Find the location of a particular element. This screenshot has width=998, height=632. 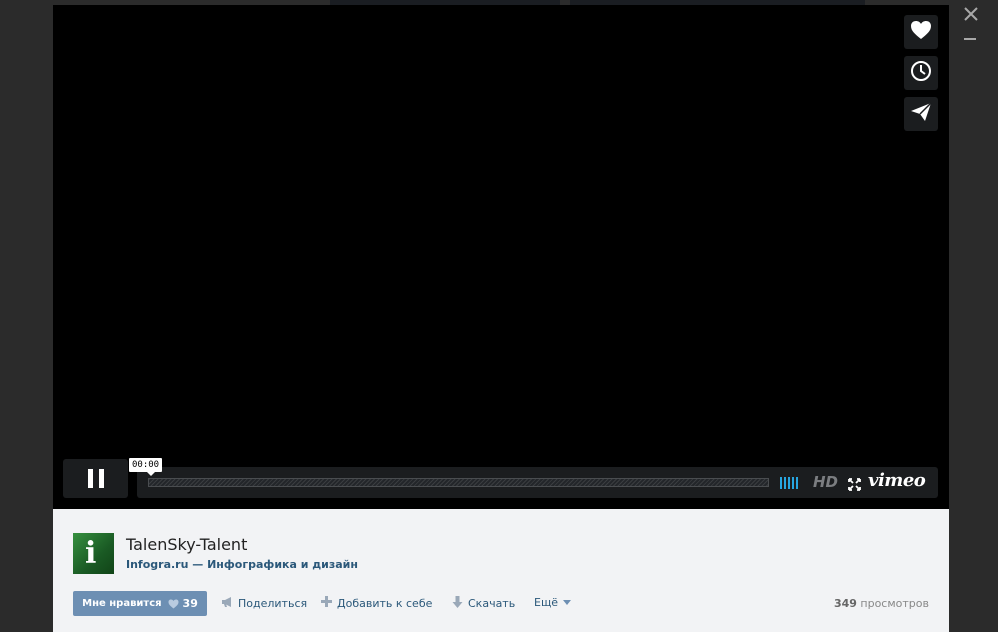

minimize-icon is located at coordinates (971, 37).